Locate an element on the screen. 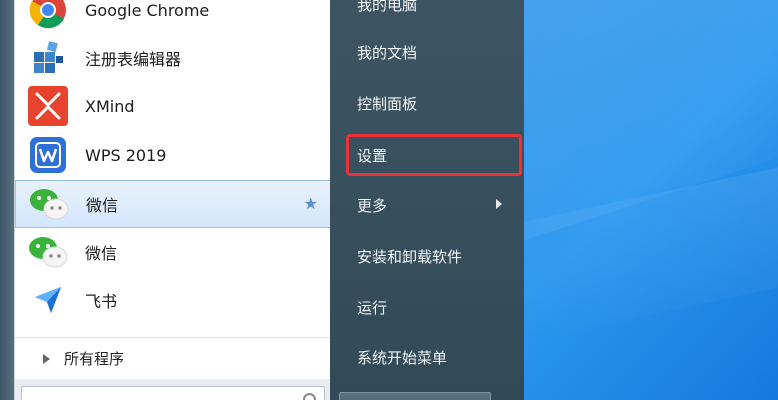 The width and height of the screenshot is (778, 400). app-item-feishu: 飞书 is located at coordinates (173, 300).